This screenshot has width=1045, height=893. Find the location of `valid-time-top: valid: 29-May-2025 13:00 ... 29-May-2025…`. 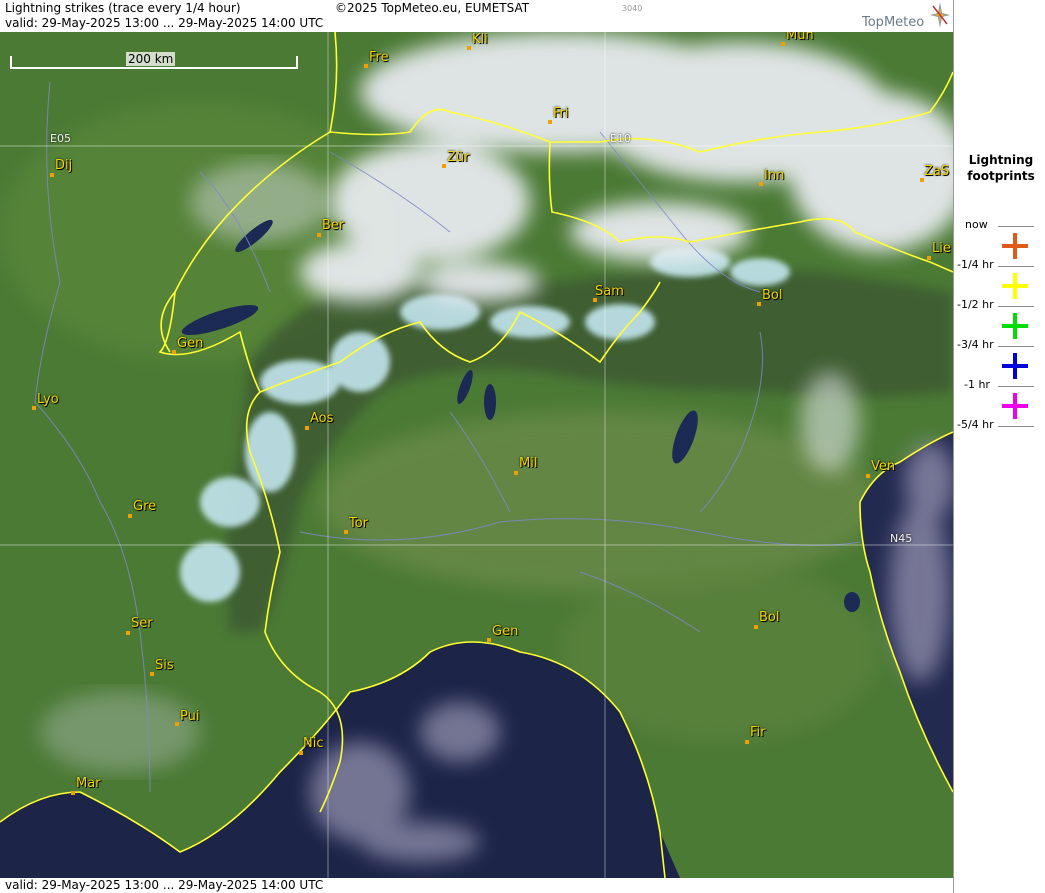

valid-time-top: valid: 29-May-2025 13:00 ... 29-May-2025… is located at coordinates (164, 23).